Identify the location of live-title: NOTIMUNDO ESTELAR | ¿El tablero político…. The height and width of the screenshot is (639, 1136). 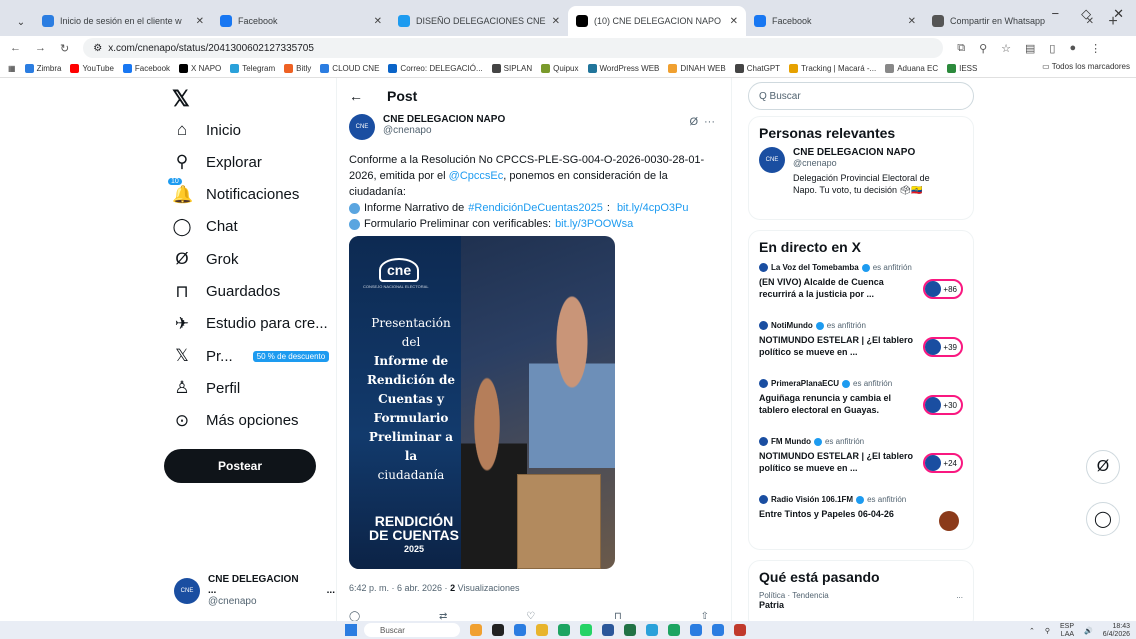
(839, 462).